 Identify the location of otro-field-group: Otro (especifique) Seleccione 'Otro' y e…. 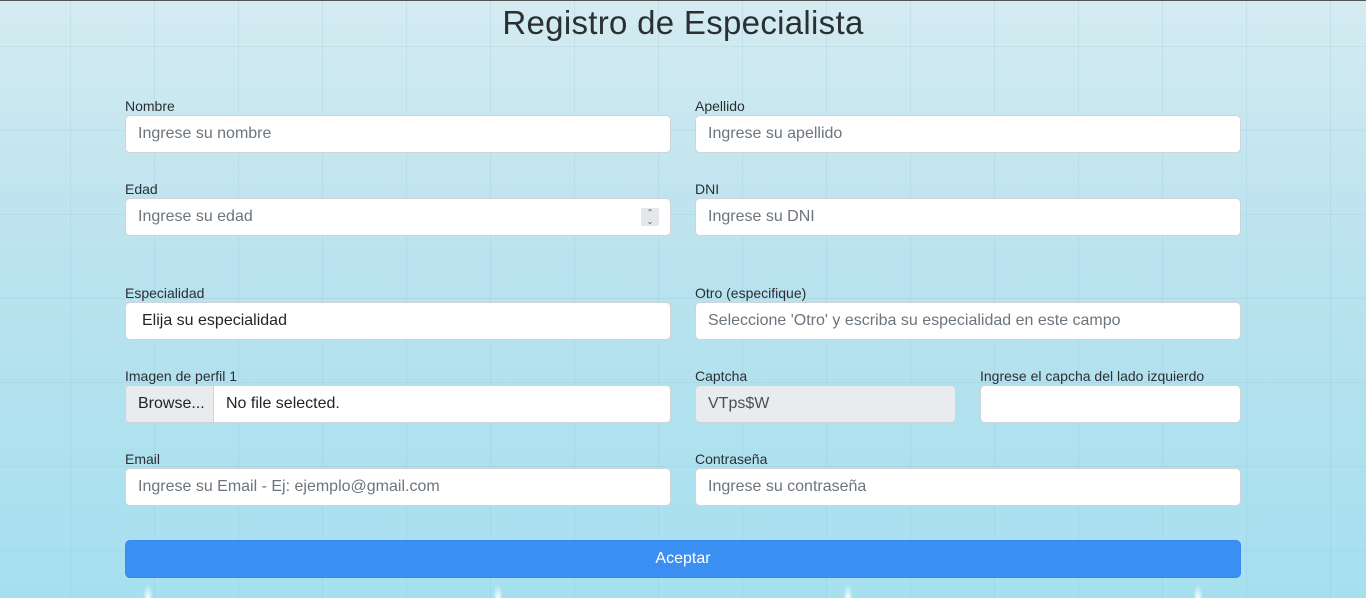
(968, 317).